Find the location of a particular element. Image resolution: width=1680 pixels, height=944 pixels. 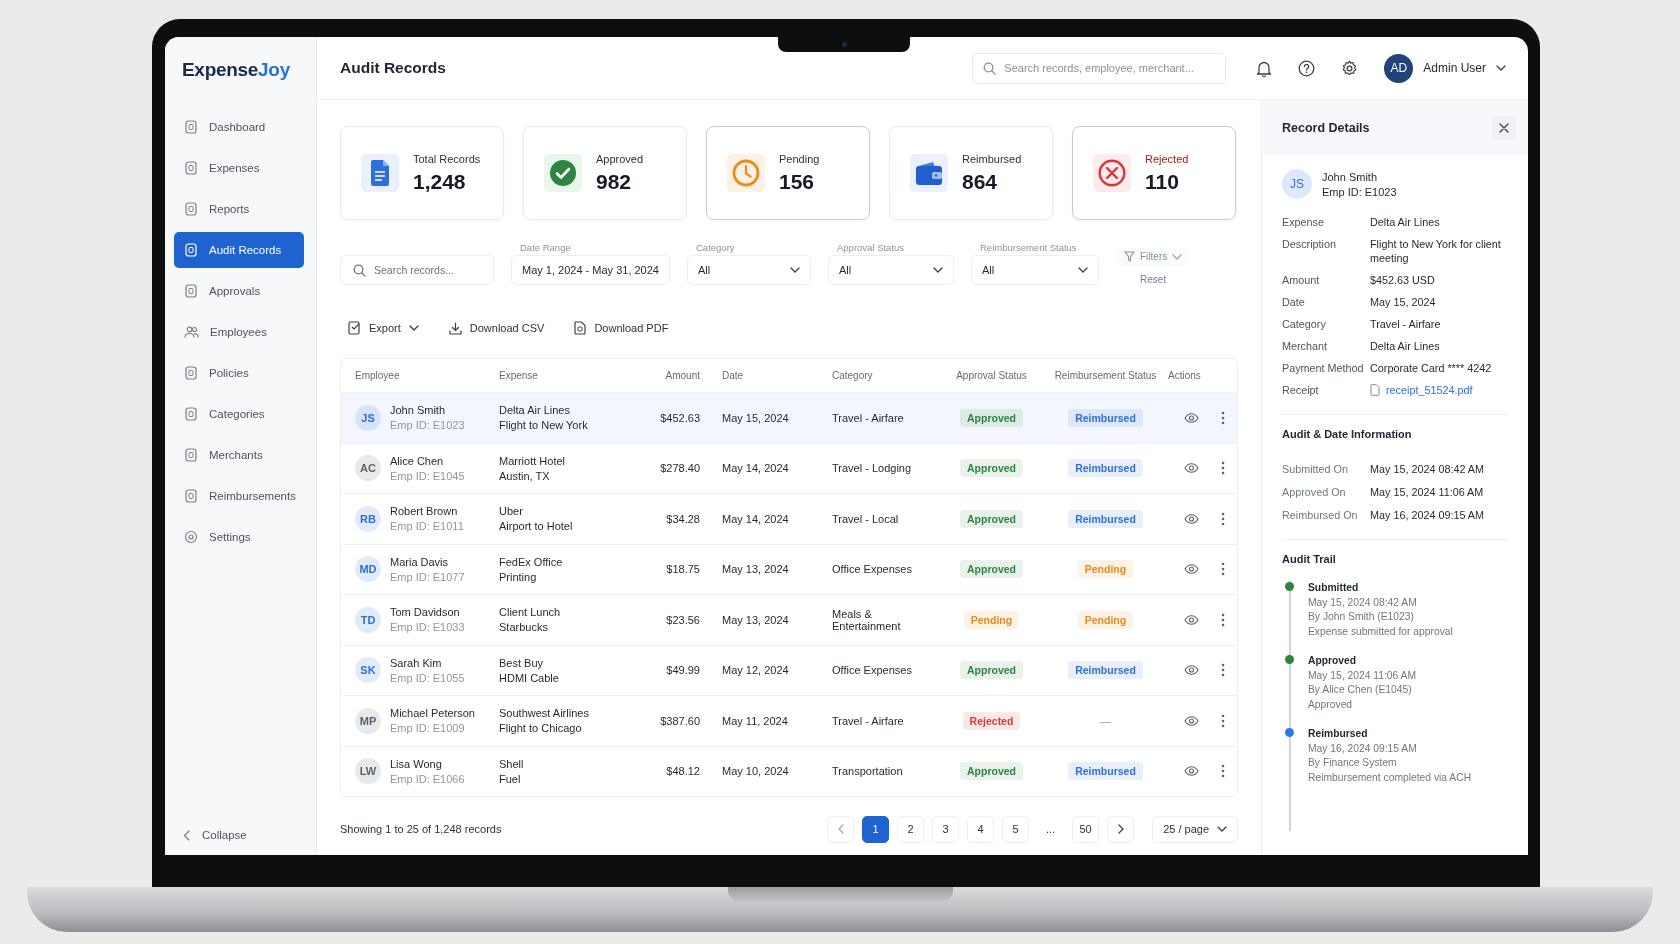

expense-merchant: Best Buy is located at coordinates (521, 662).